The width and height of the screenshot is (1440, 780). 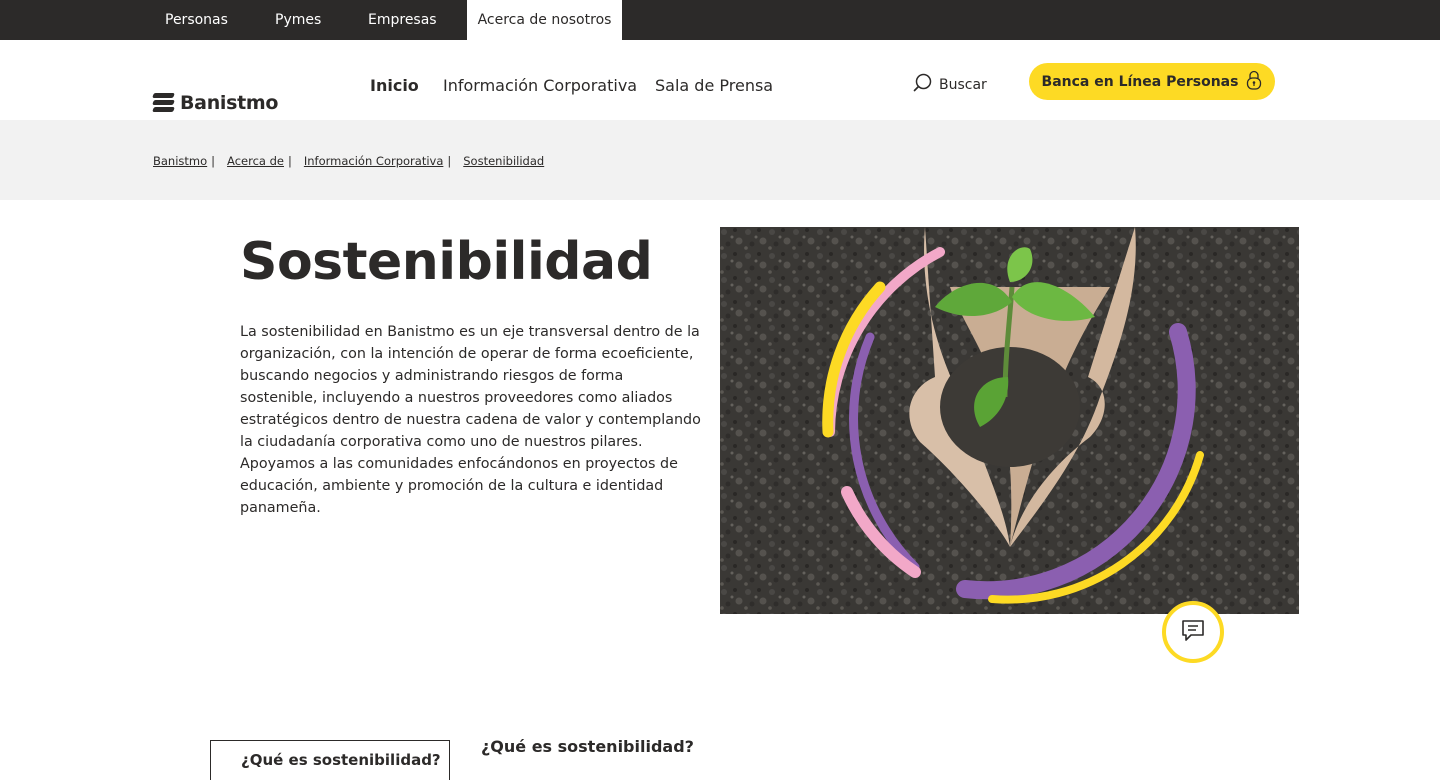 What do you see at coordinates (330, 760) in the screenshot?
I see `tab-que-es-sostenibilidad: ¿Qué es sostenibilidad?` at bounding box center [330, 760].